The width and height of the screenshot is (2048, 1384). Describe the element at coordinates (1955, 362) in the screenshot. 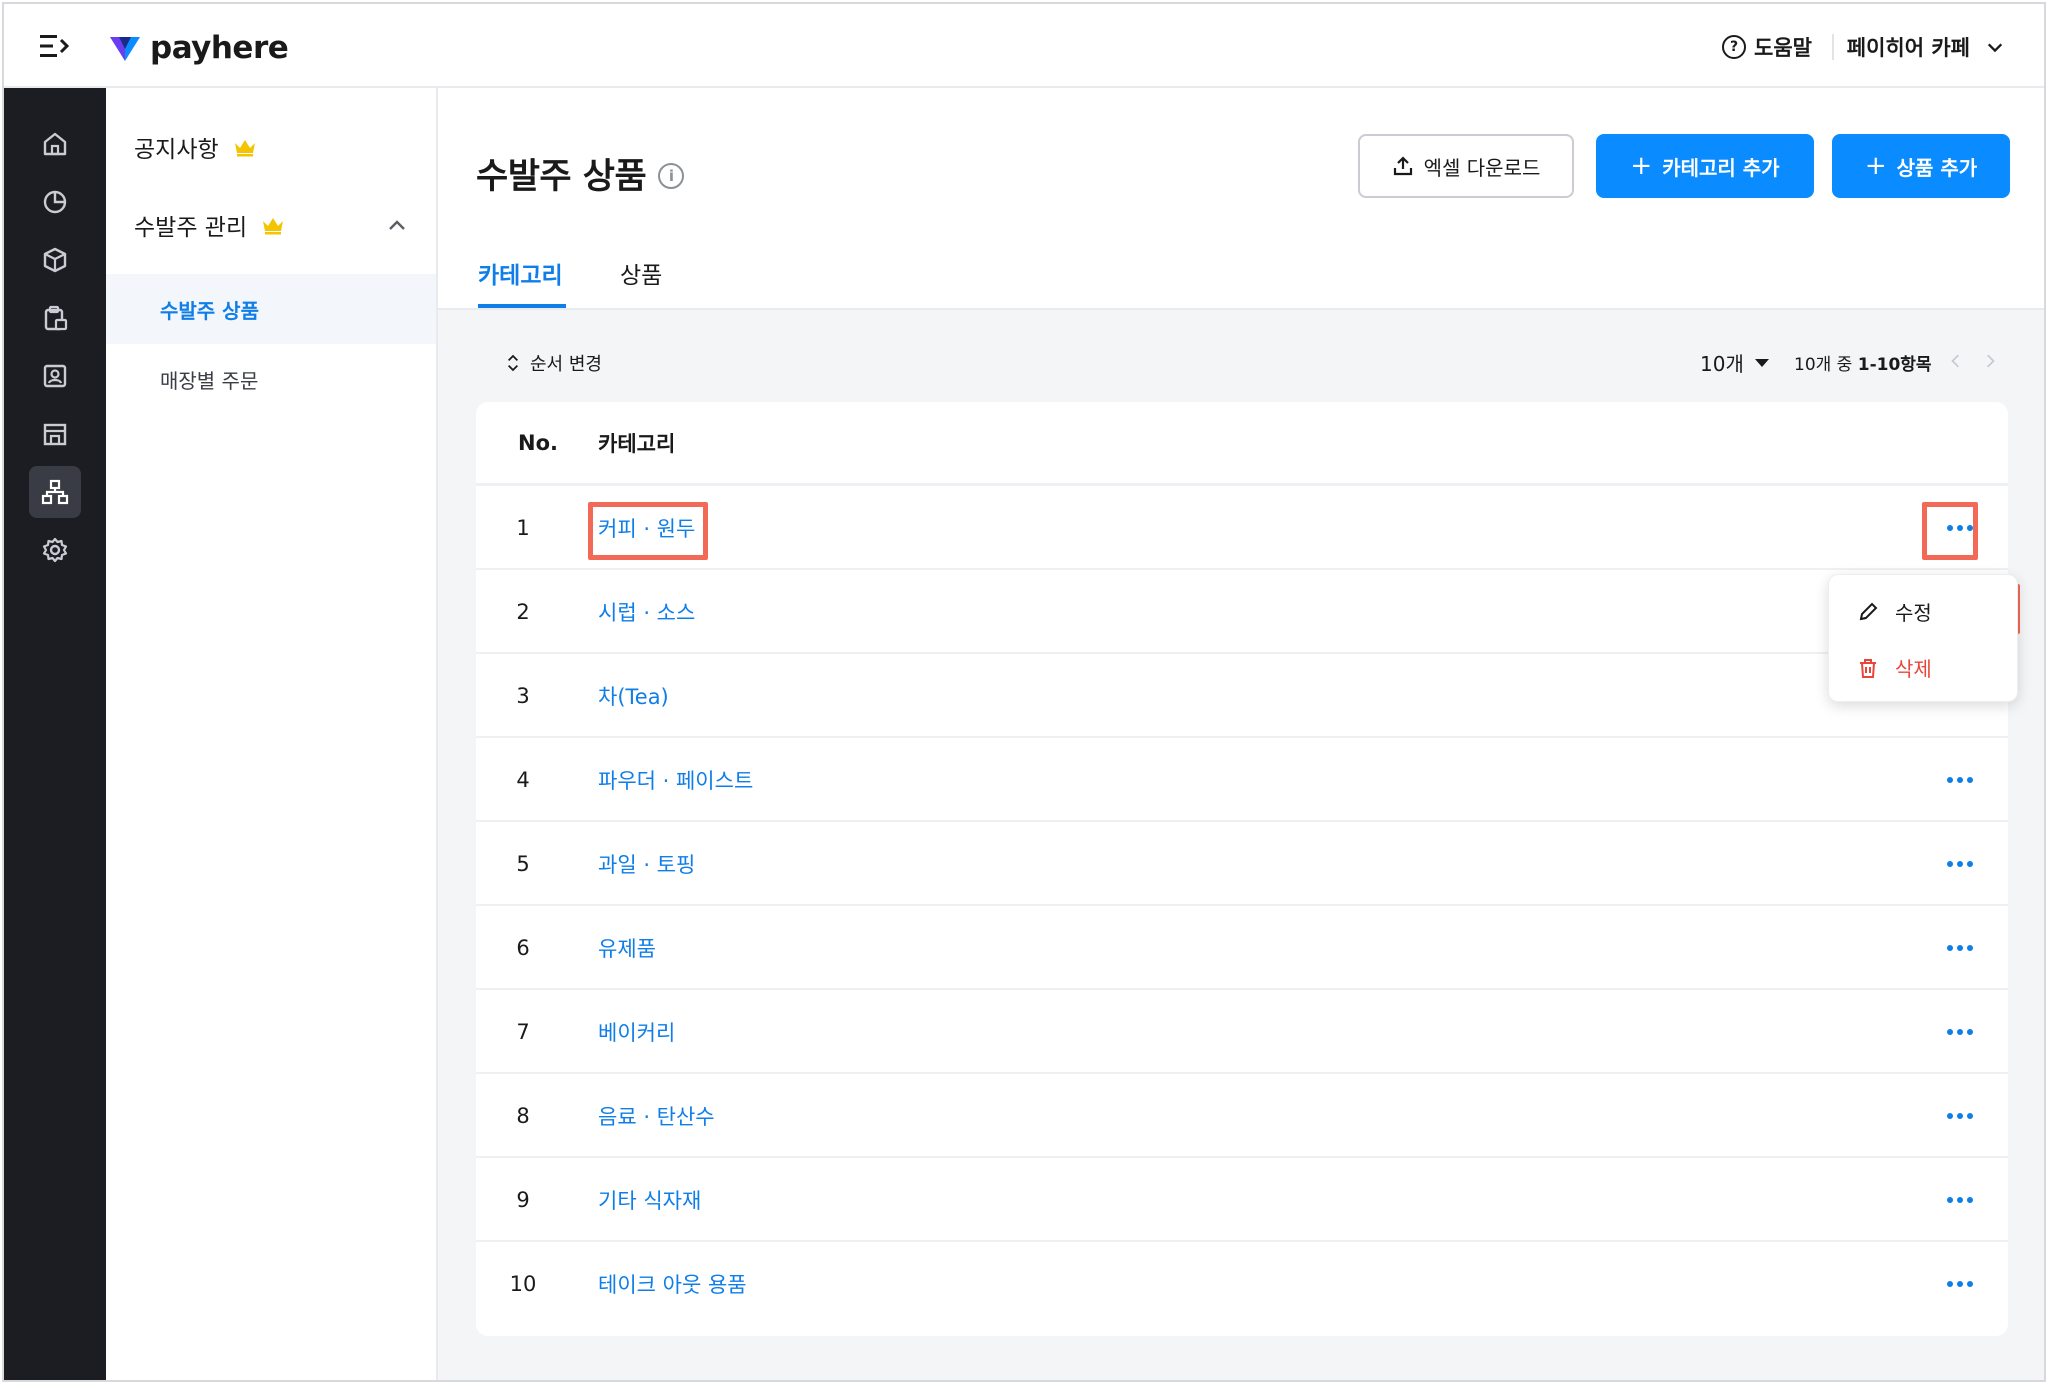

I see `prev-page-icon` at that location.